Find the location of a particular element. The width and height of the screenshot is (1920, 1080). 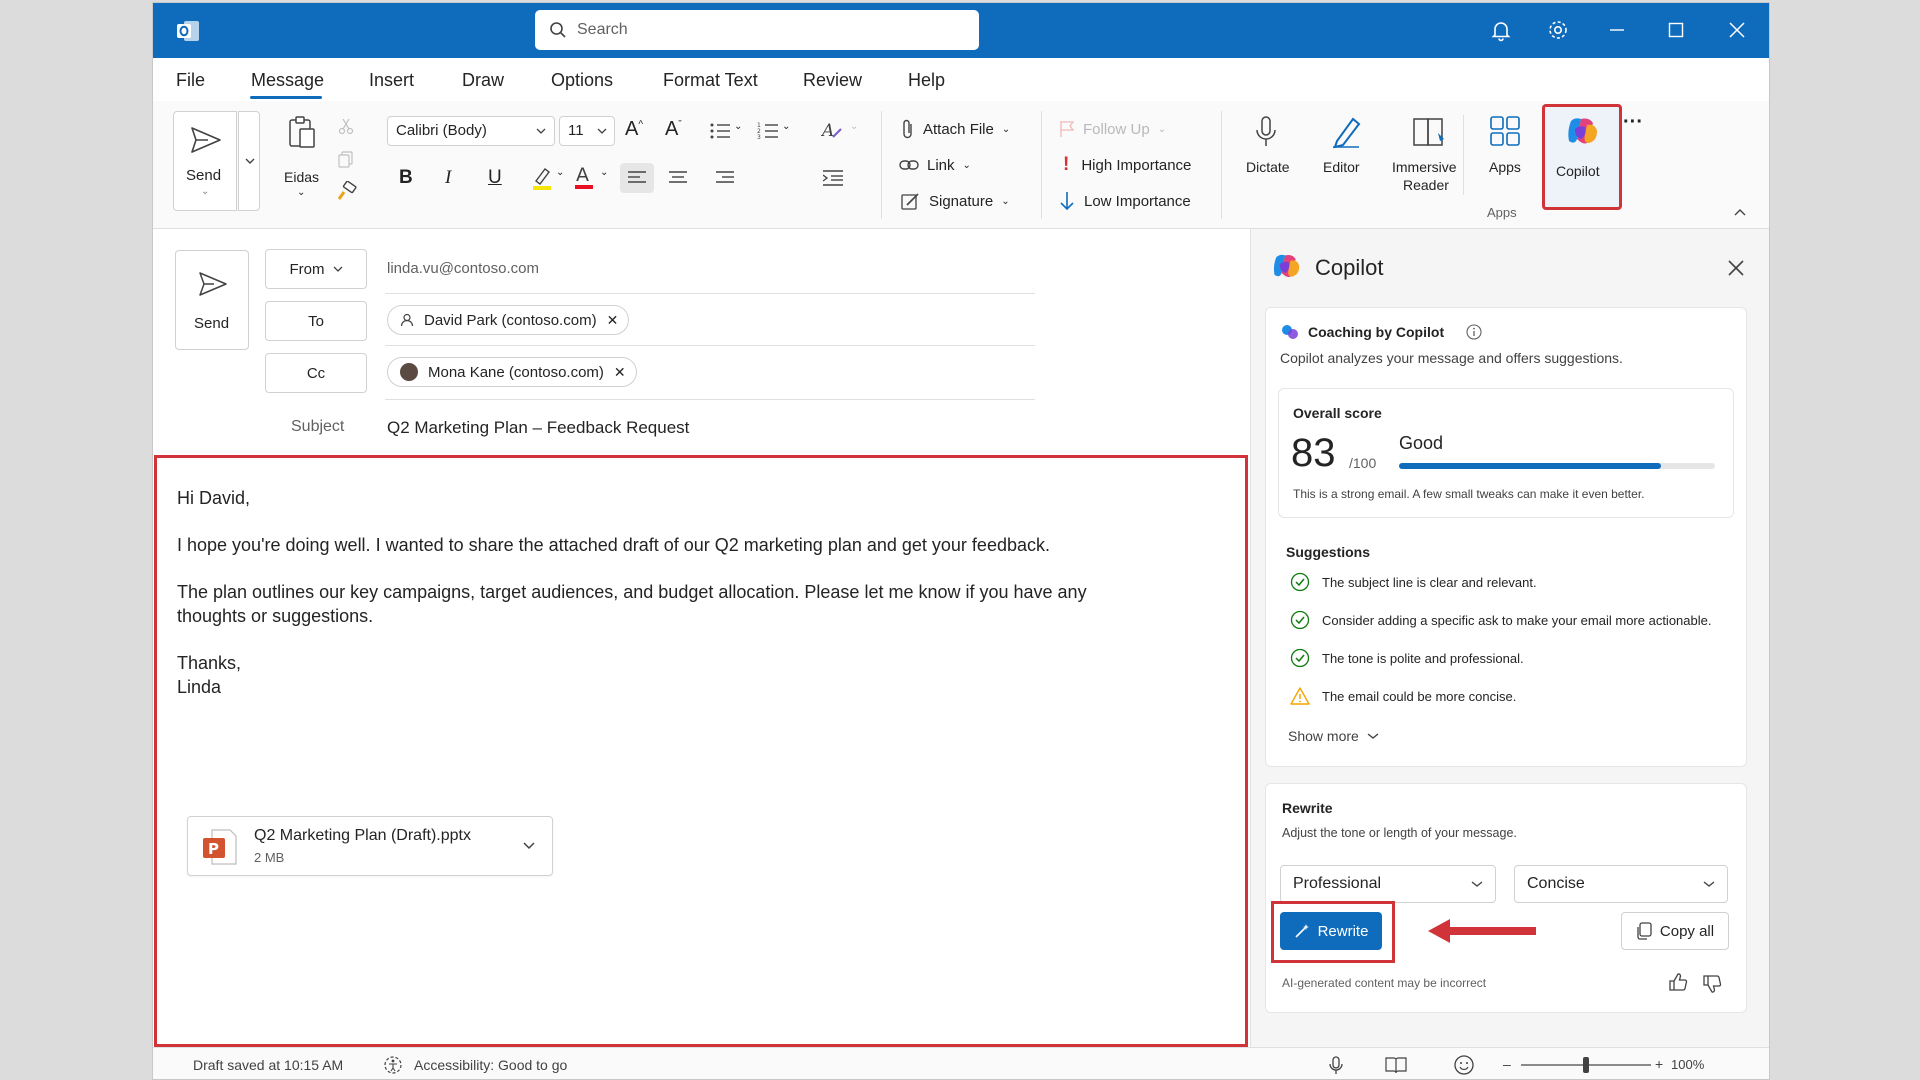

signature-button: Signature ⌄ is located at coordinates (955, 201).